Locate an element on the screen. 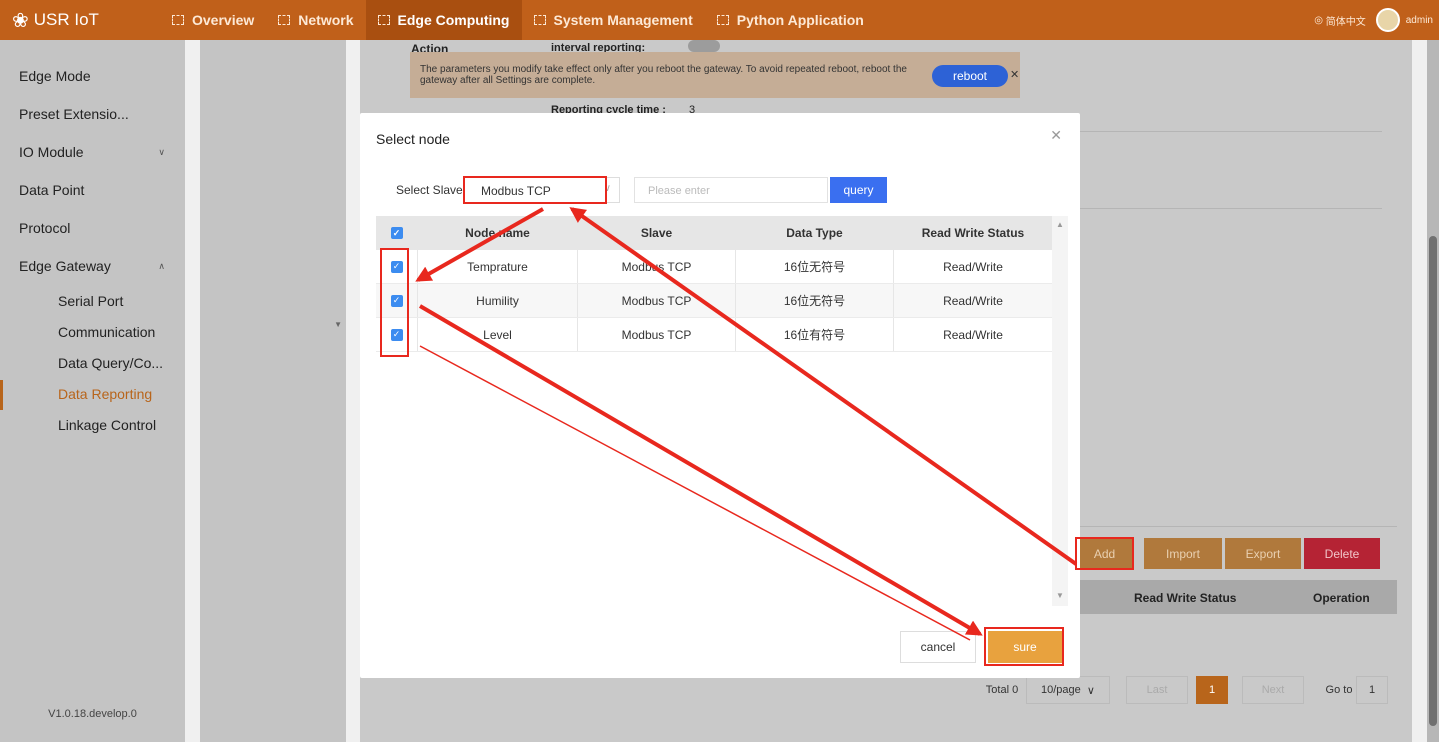 The image size is (1439, 742). sidebar-item-protocol: Protocol is located at coordinates (92, 228).